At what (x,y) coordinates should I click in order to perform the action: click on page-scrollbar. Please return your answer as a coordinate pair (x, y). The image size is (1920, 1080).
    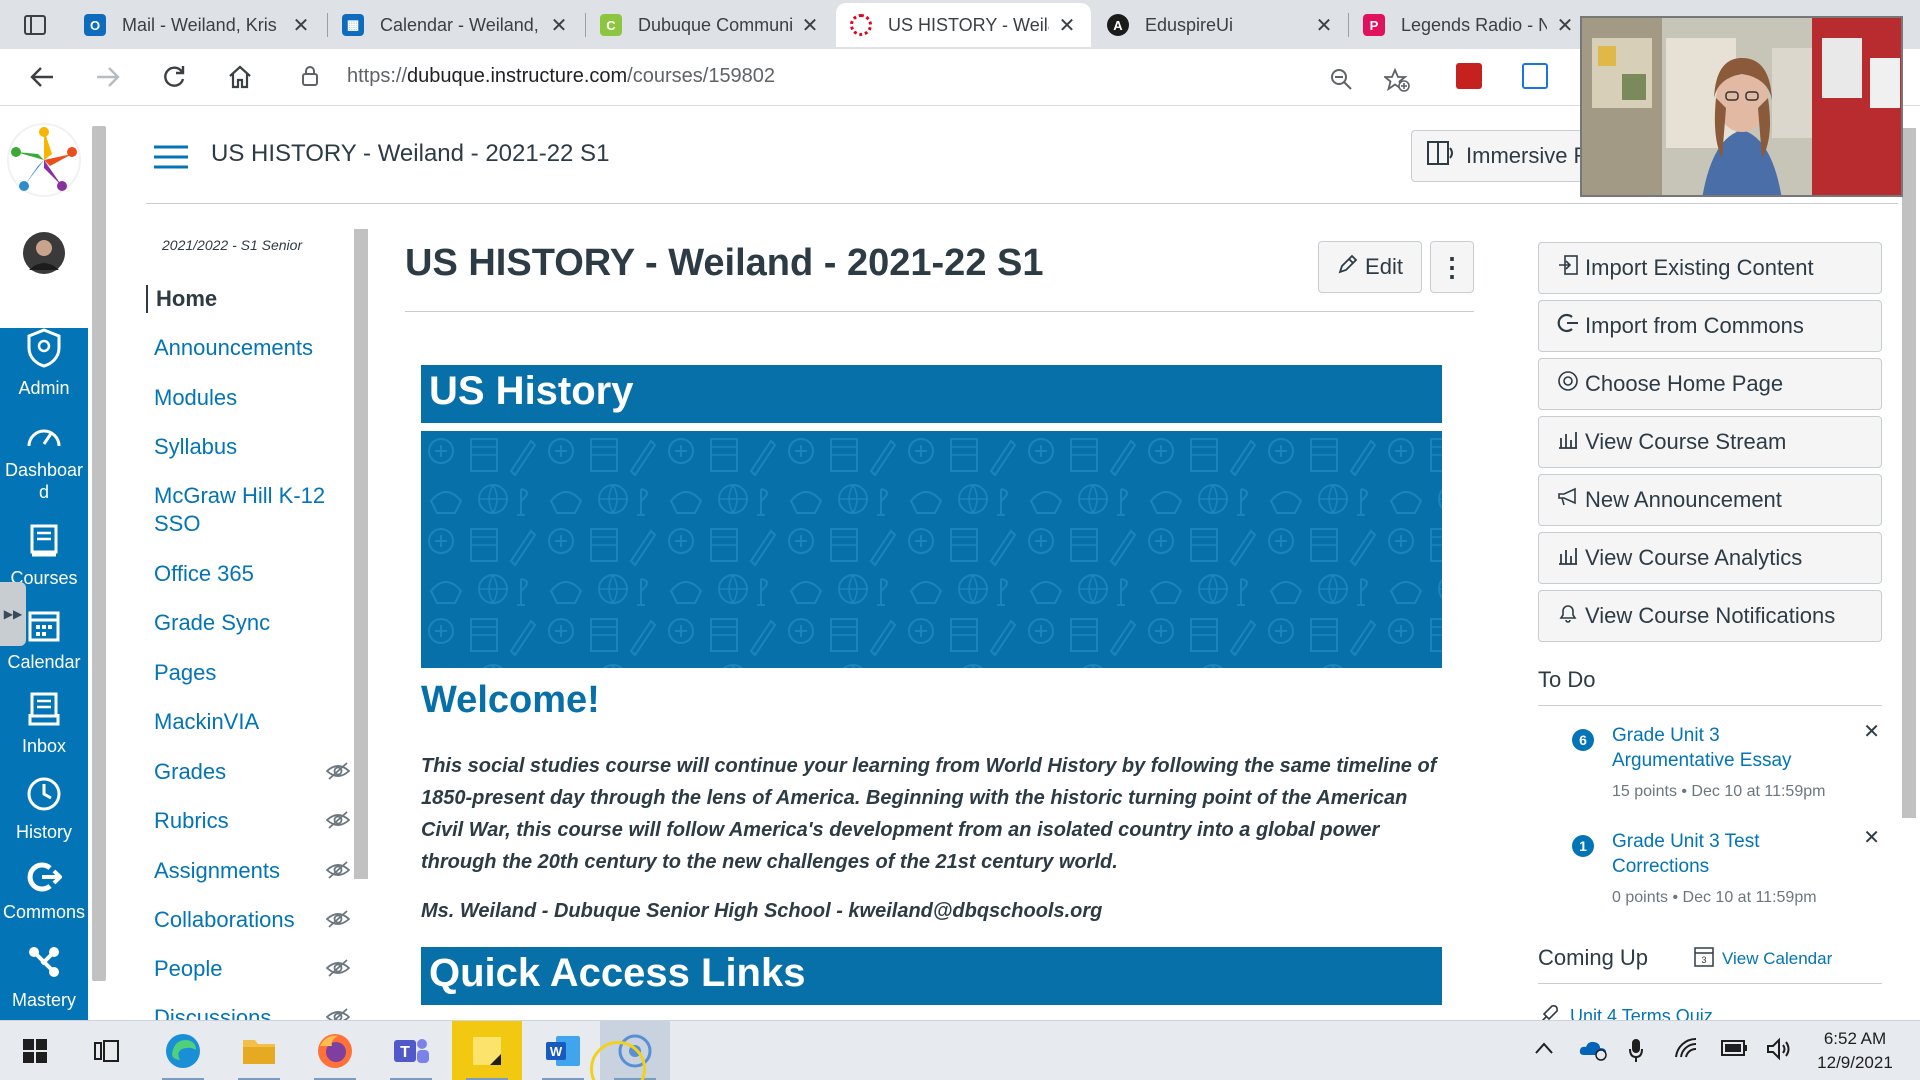
    Looking at the image, I should click on (1909, 563).